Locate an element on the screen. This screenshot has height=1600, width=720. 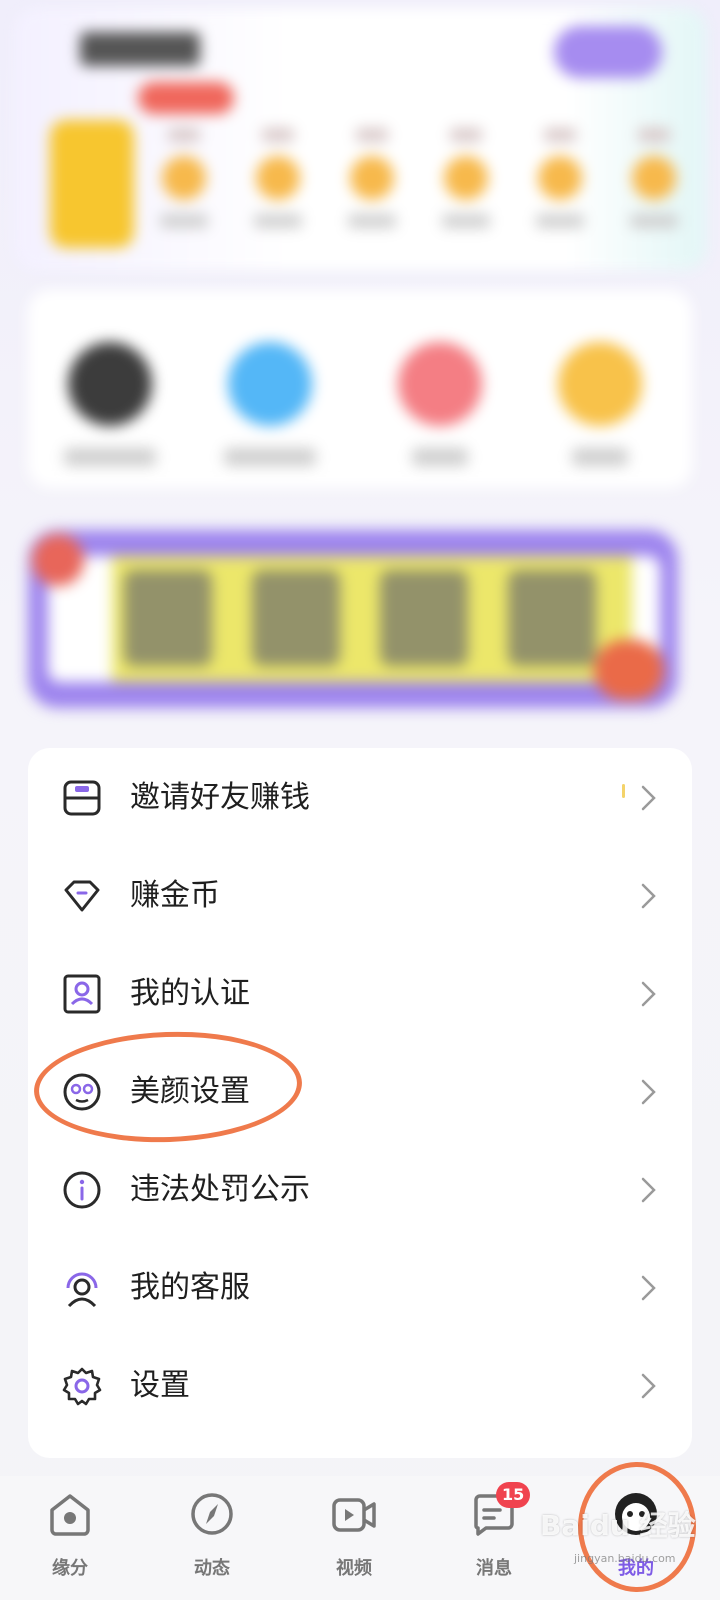
menu-label: 我的客服 is located at coordinates (190, 1287).